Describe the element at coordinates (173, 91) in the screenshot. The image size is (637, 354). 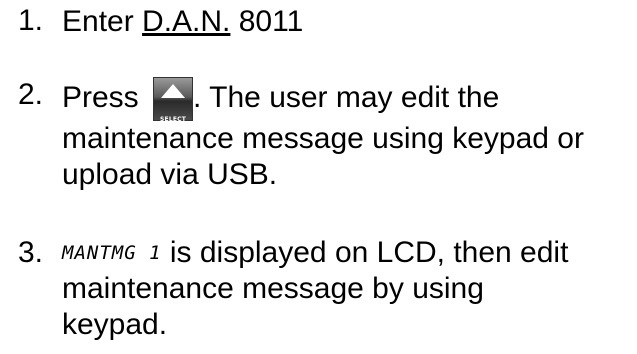
I see `select-triangle-icon` at that location.